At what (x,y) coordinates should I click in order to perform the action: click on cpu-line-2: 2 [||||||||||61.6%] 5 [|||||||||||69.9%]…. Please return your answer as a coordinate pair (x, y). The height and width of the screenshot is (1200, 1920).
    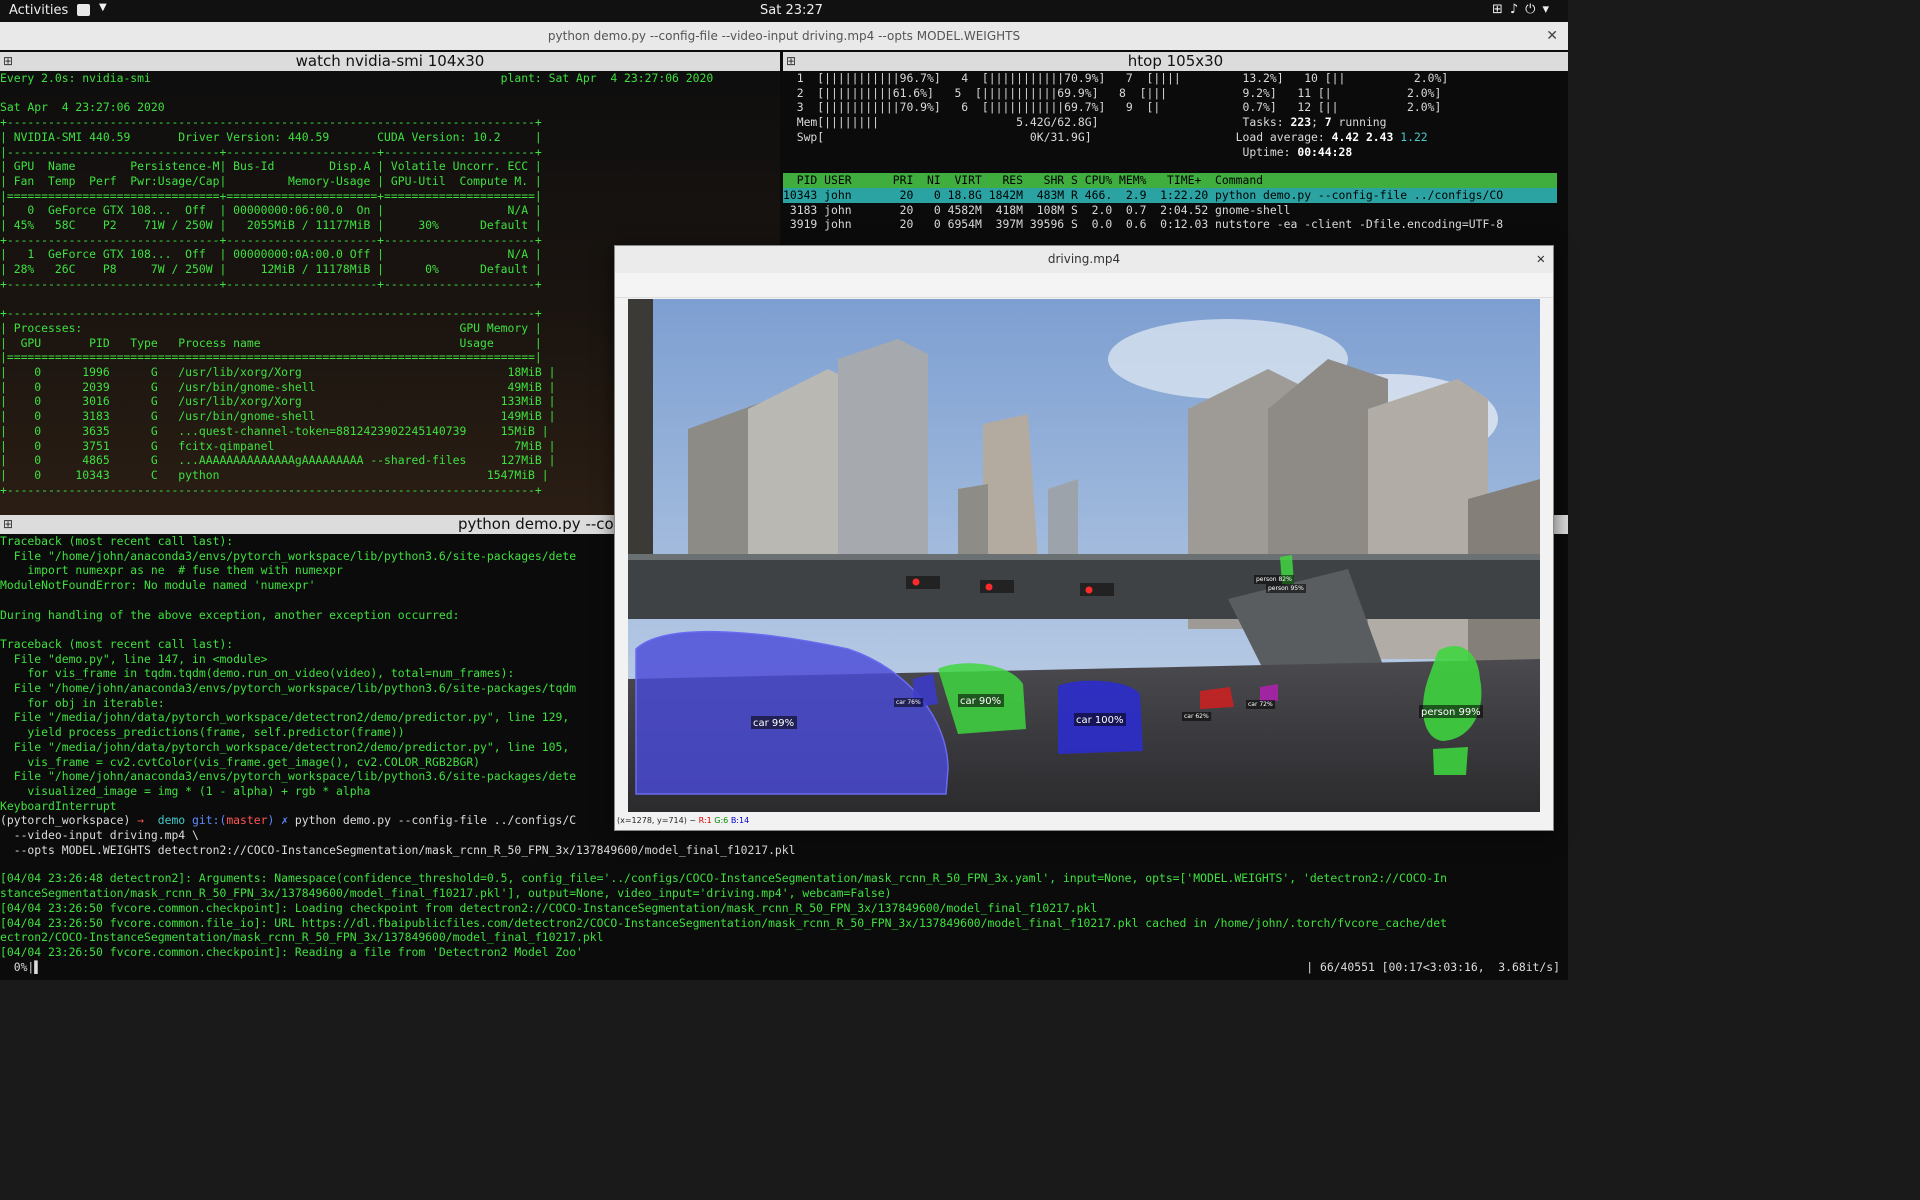
    Looking at the image, I should click on (1112, 92).